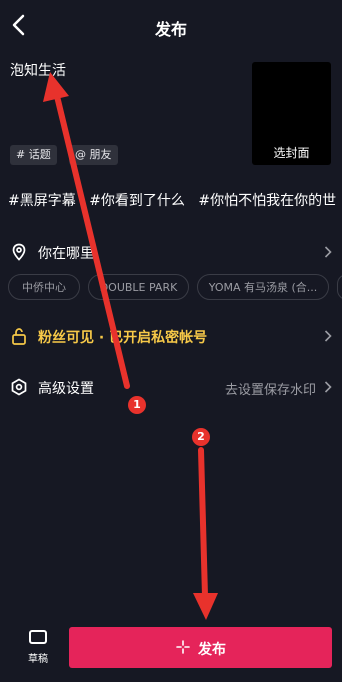  What do you see at coordinates (270, 390) in the screenshot?
I see `watermark-hint: 去设置保存水印` at bounding box center [270, 390].